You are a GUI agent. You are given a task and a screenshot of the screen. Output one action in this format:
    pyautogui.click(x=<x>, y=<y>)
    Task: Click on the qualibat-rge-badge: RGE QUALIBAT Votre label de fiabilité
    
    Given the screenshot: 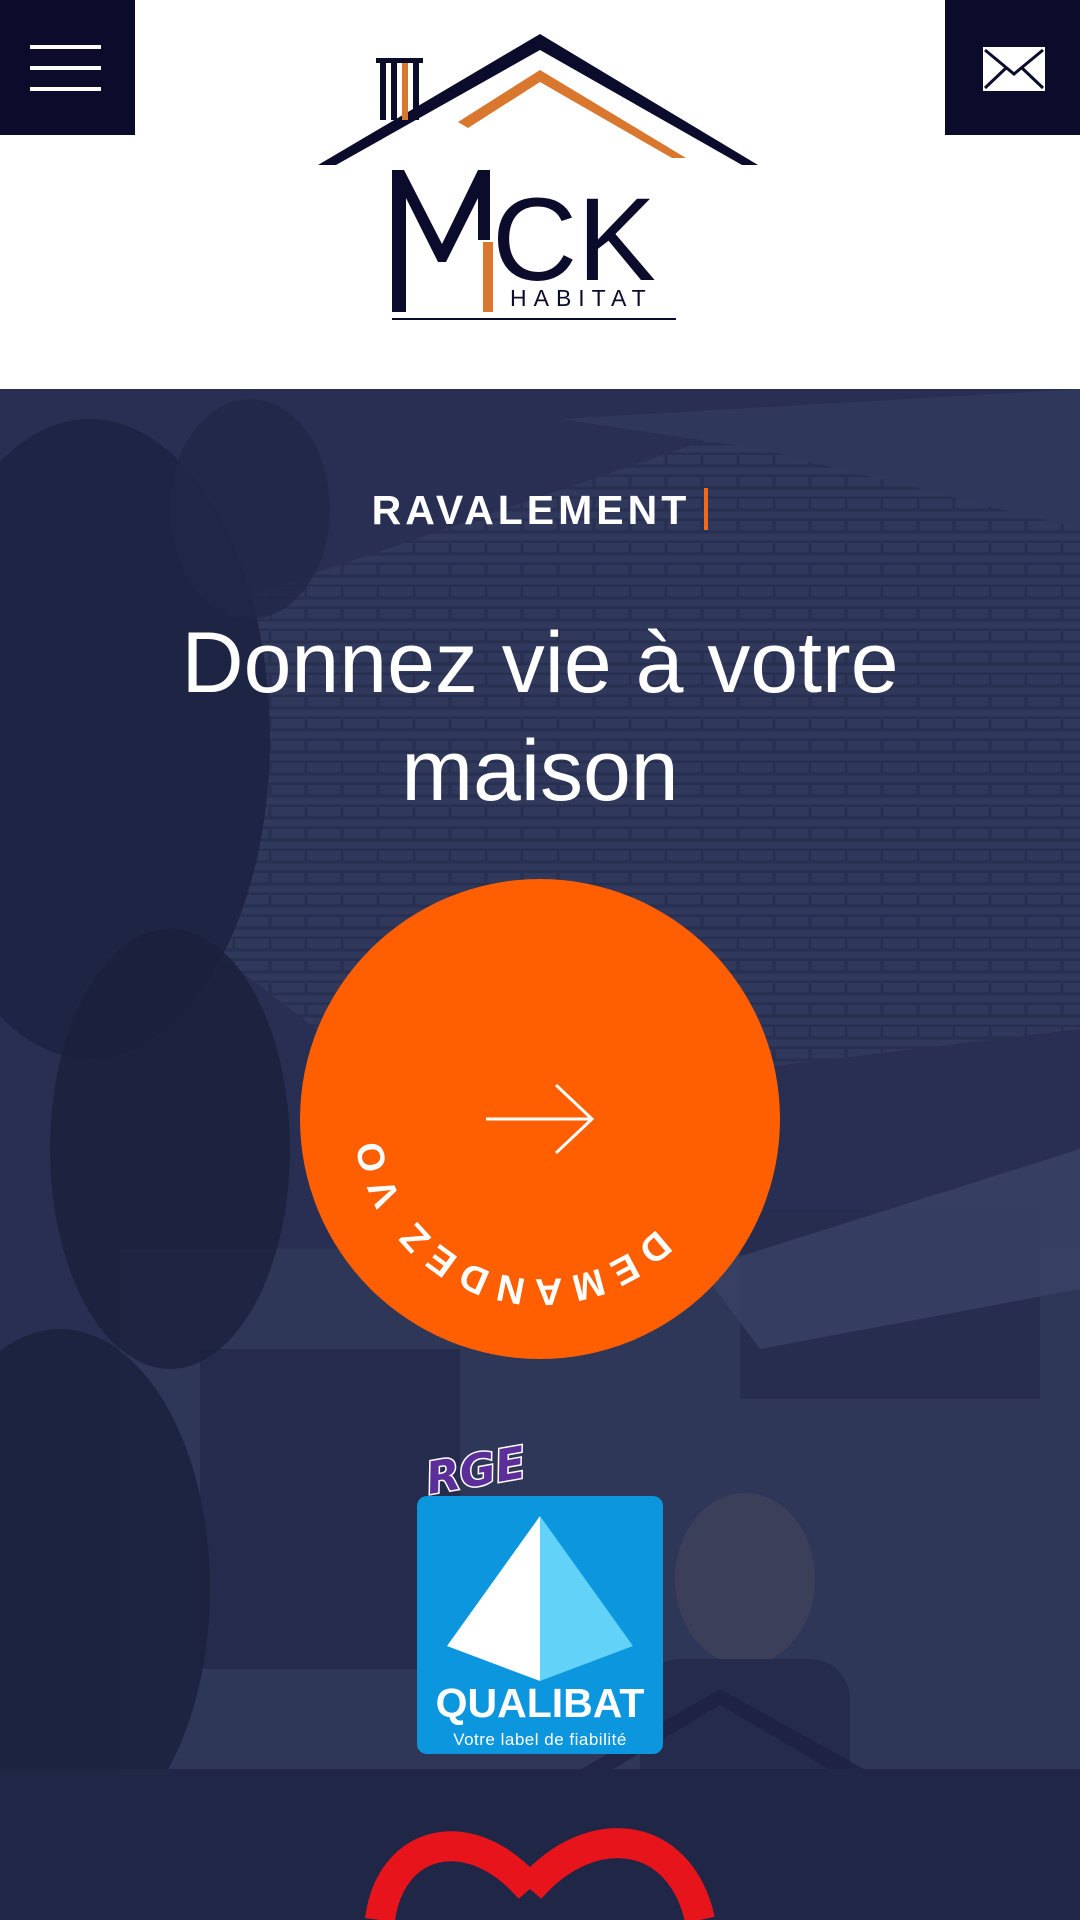 What is the action you would take?
    pyautogui.click(x=540, y=1595)
    